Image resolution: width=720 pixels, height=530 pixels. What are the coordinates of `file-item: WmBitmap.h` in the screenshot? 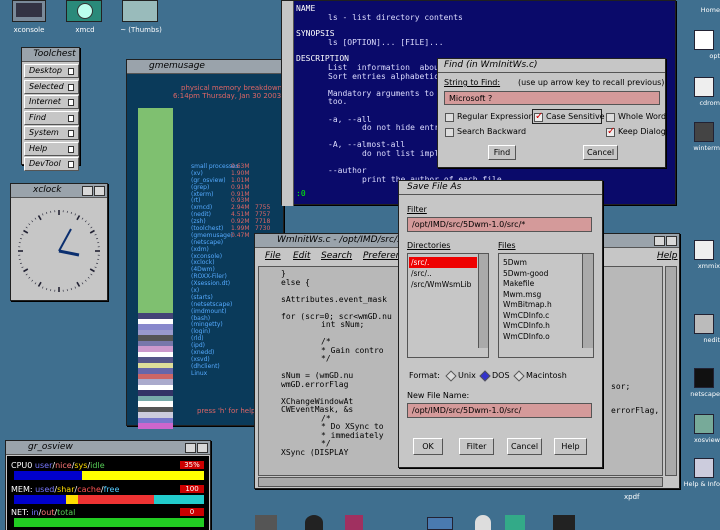 It's located at (541, 305).